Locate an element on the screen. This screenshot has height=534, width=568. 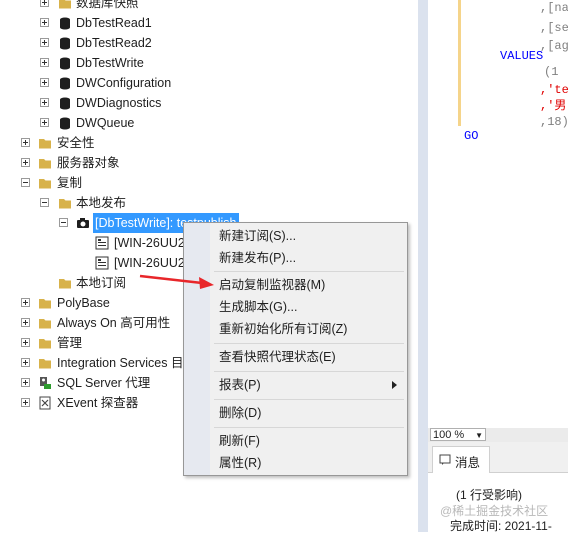
menu-item-label: 属性(R) is located at coordinates (240, 463).